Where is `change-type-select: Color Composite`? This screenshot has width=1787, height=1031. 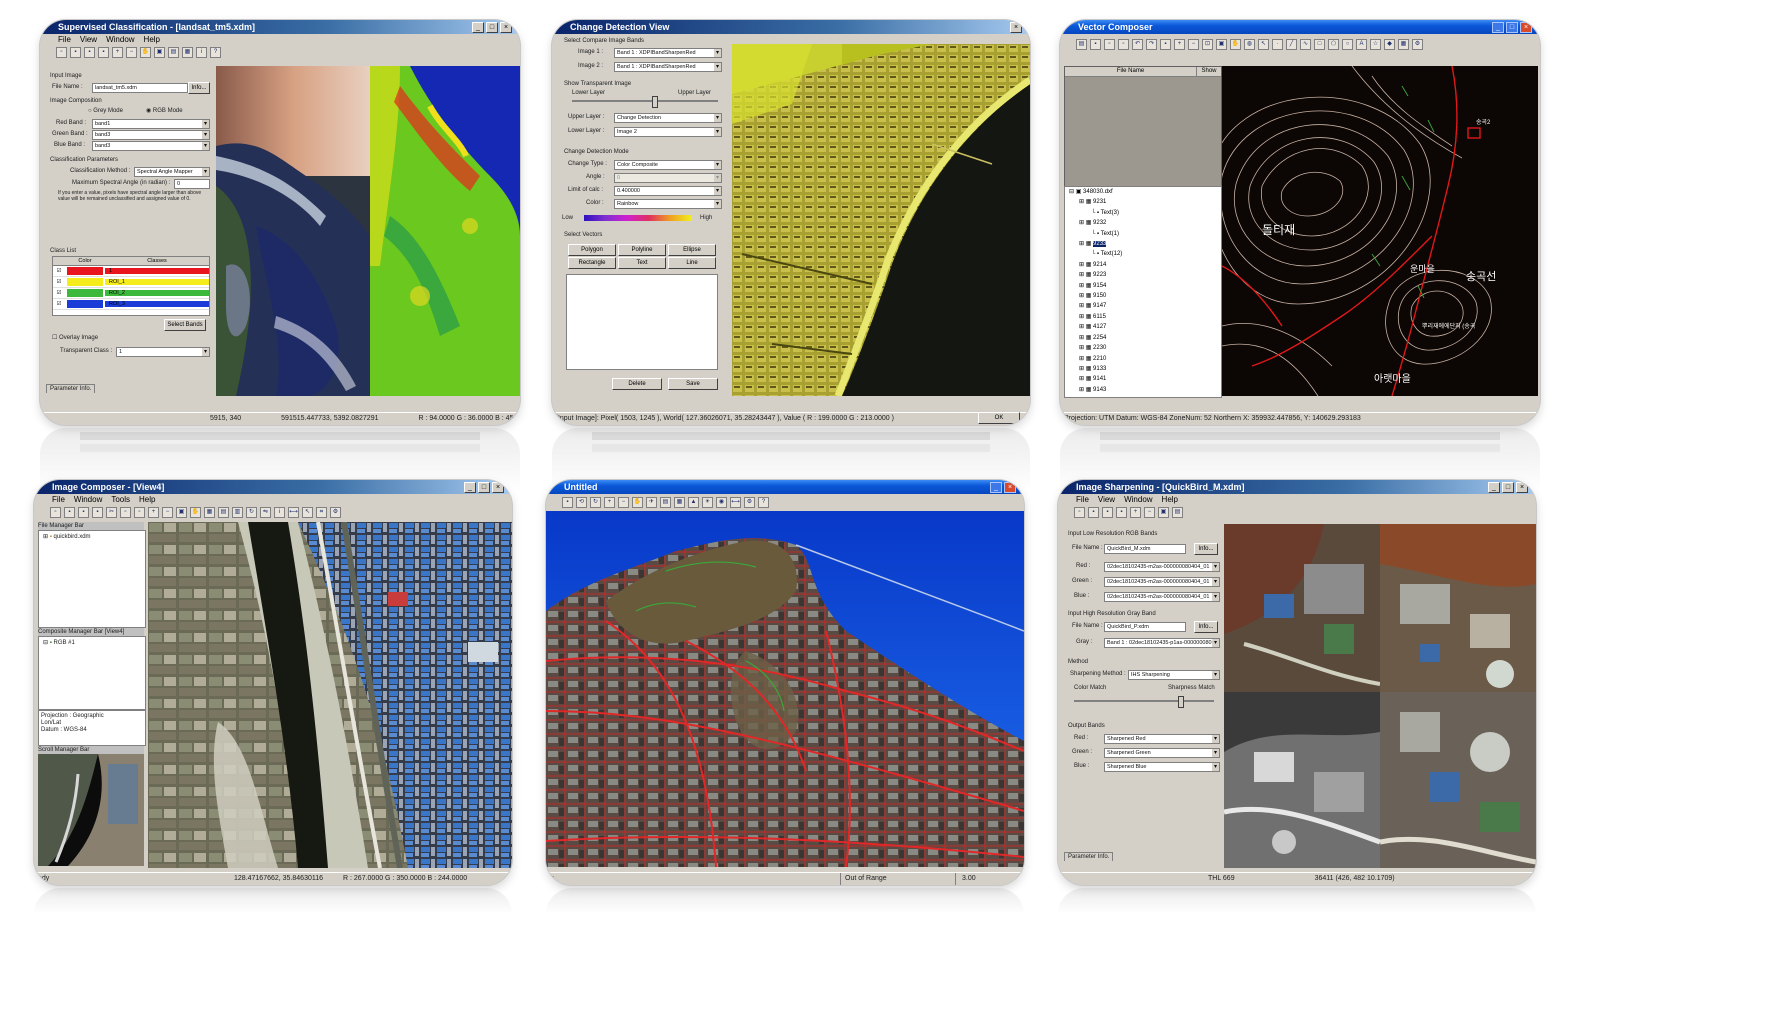 change-type-select: Color Composite is located at coordinates (668, 165).